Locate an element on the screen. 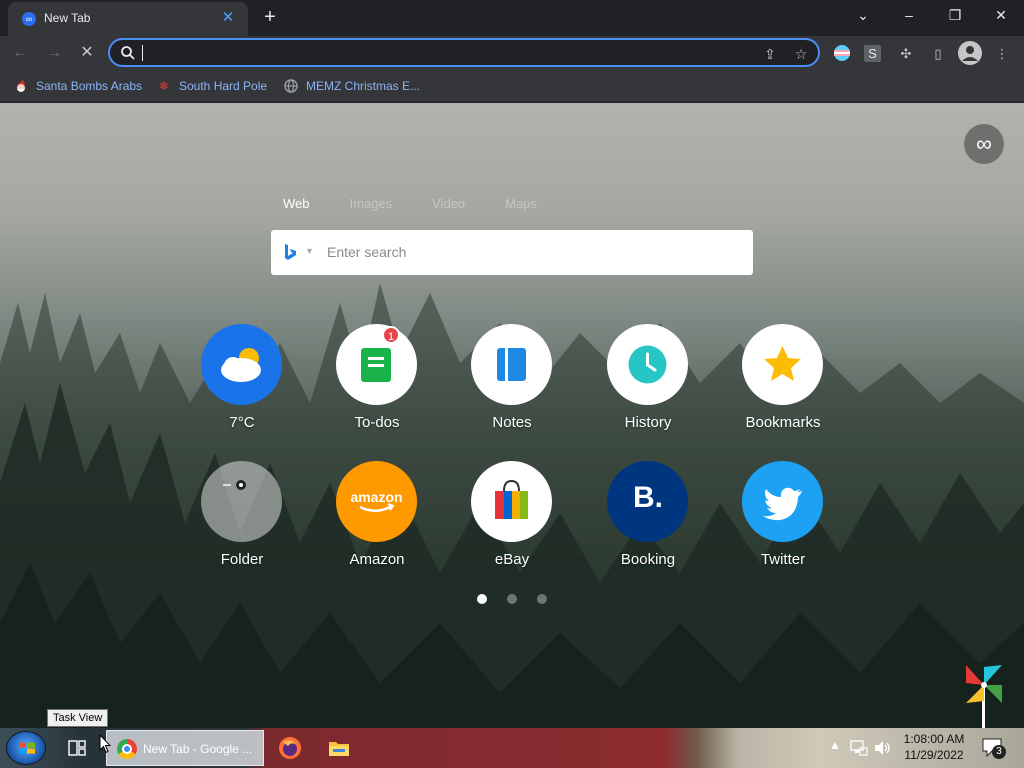 Image resolution: width=1024 pixels, height=768 pixels. weather-icon is located at coordinates (241, 364).